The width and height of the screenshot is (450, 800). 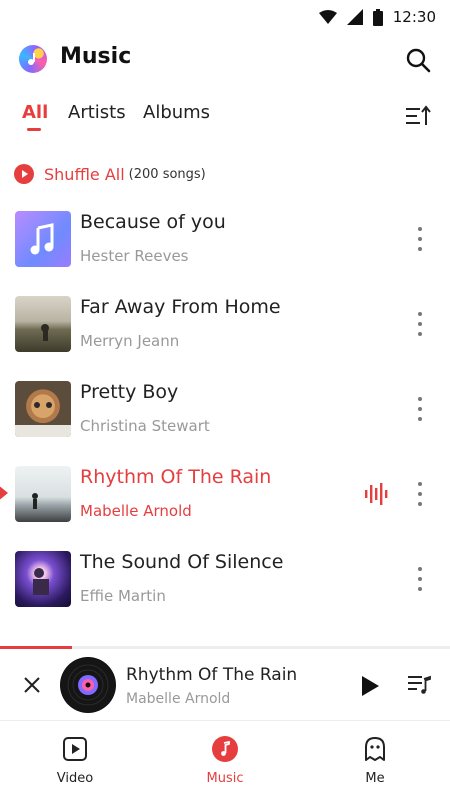 I want to click on song-artist: Christina Stewart, so click(x=145, y=426).